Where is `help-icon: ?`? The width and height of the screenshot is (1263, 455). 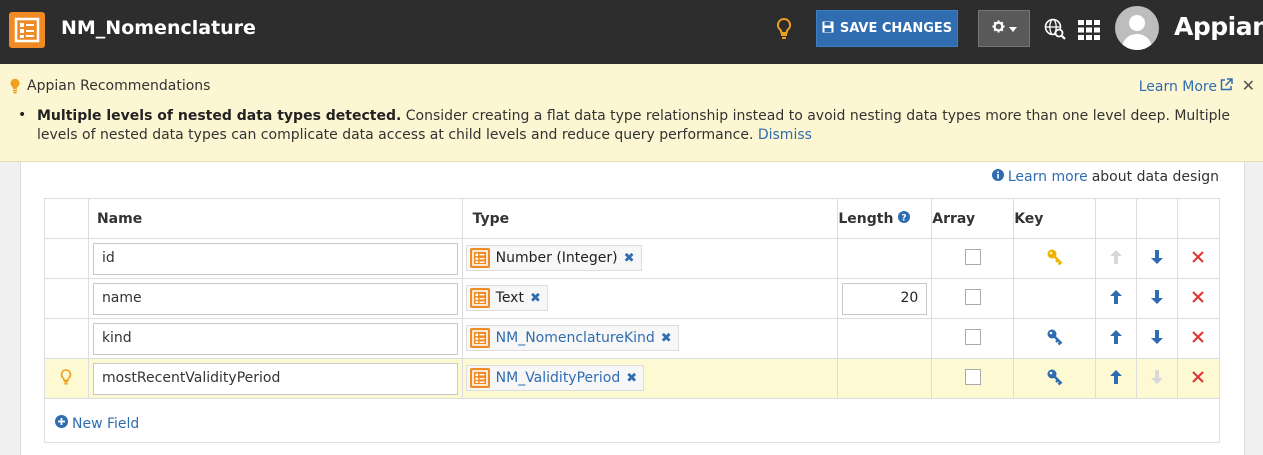 help-icon: ? is located at coordinates (904, 218).